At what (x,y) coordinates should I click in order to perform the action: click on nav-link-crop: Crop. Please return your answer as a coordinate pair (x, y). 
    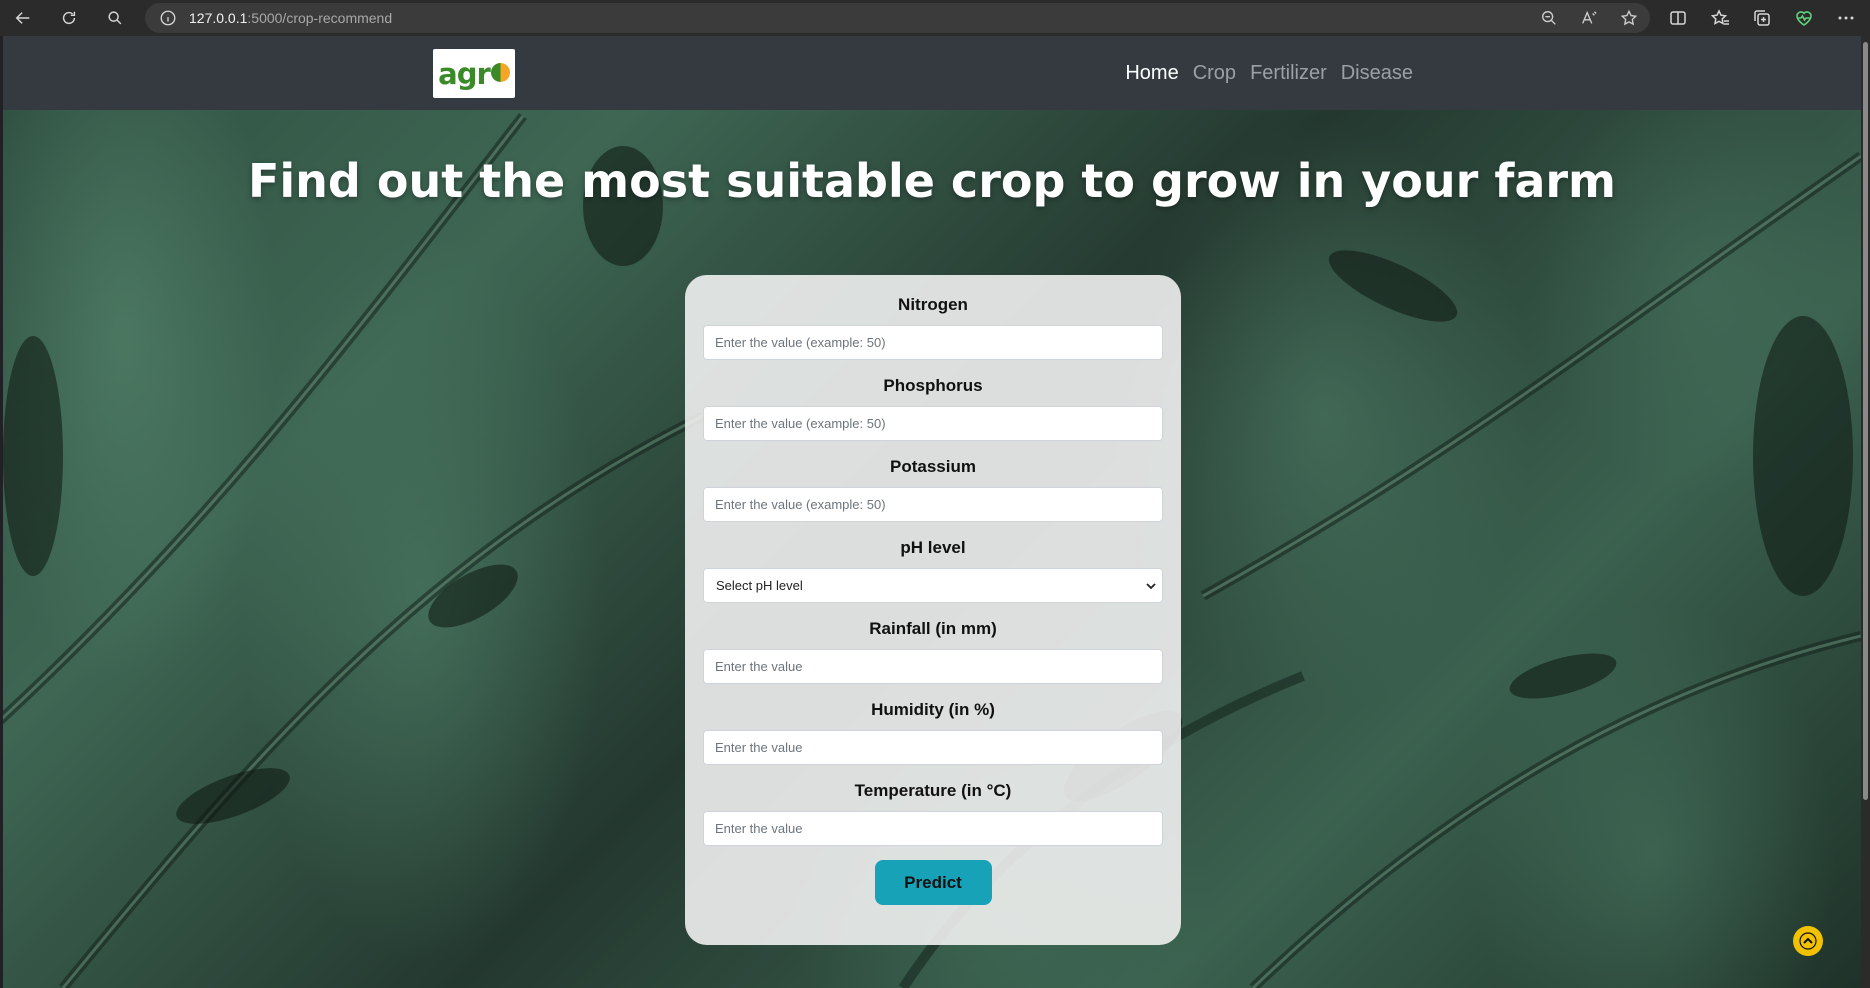
    Looking at the image, I should click on (1214, 73).